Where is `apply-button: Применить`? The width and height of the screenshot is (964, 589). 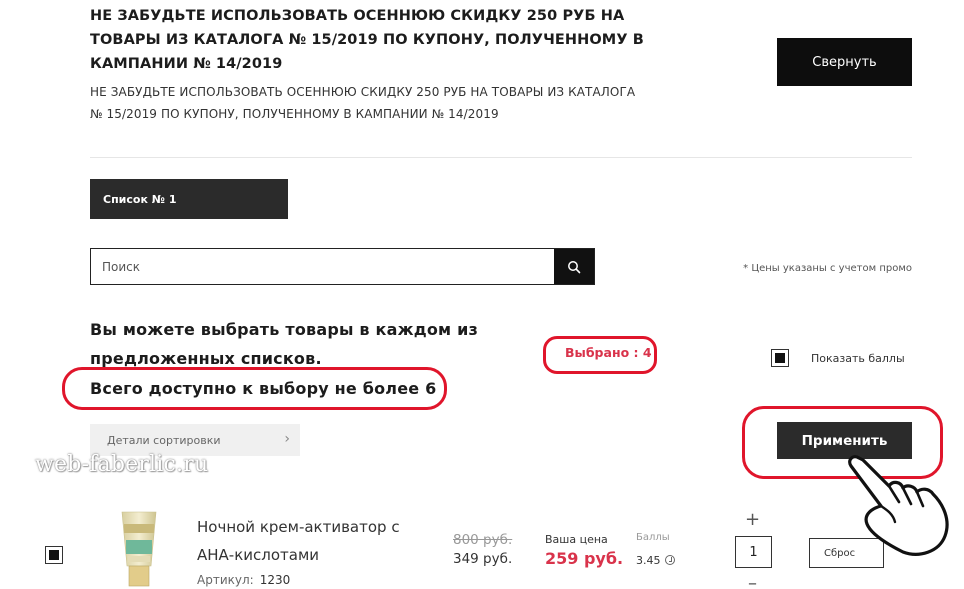 apply-button: Применить is located at coordinates (844, 440).